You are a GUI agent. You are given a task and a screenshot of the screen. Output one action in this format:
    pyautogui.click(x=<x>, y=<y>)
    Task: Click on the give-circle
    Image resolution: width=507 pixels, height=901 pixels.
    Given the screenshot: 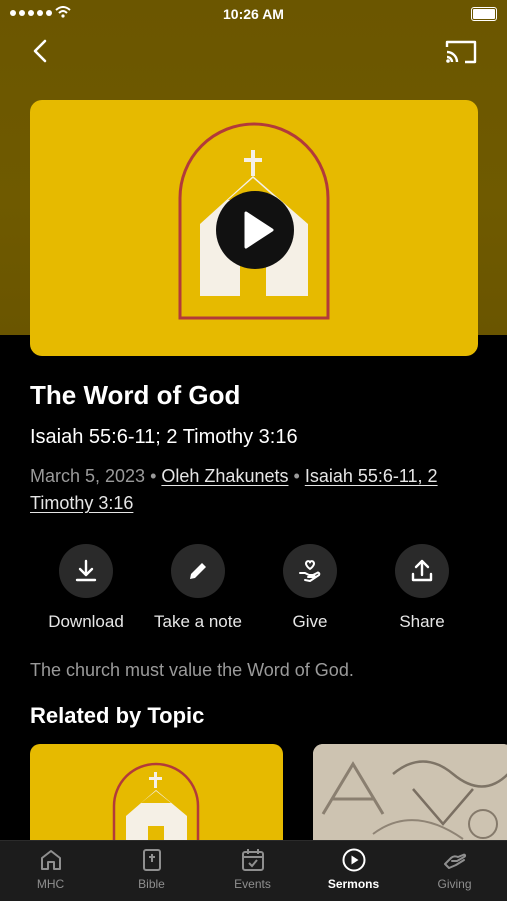 What is the action you would take?
    pyautogui.click(x=310, y=571)
    